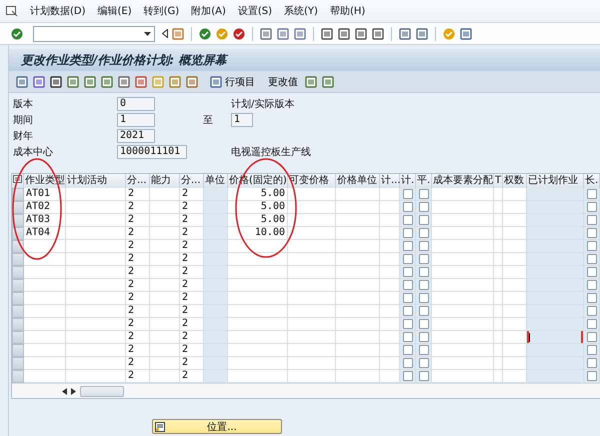 This screenshot has width=600, height=436. Describe the element at coordinates (162, 11) in the screenshot. I see `menu-item: 转到(G)` at that location.